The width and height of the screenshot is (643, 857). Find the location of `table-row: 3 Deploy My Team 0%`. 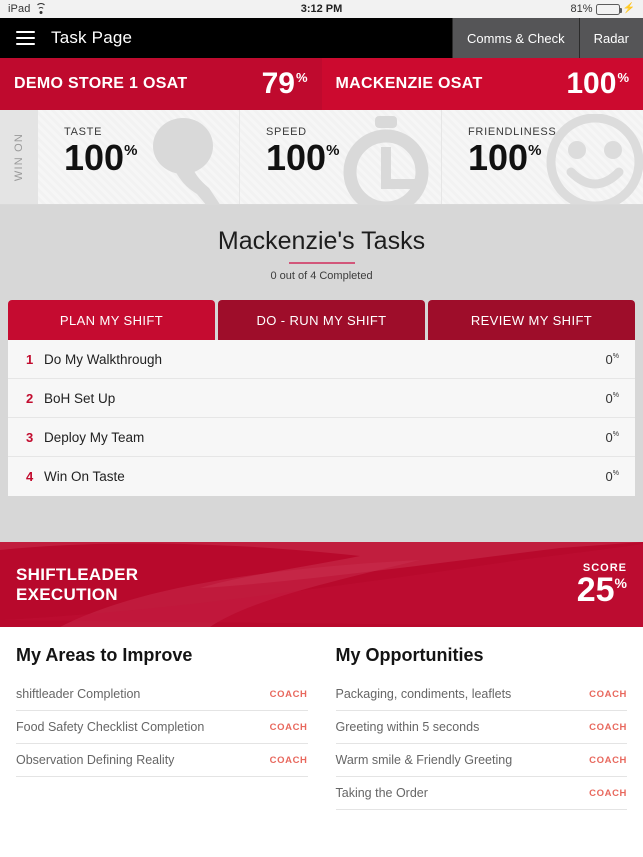

table-row: 3 Deploy My Team 0% is located at coordinates (321, 437).